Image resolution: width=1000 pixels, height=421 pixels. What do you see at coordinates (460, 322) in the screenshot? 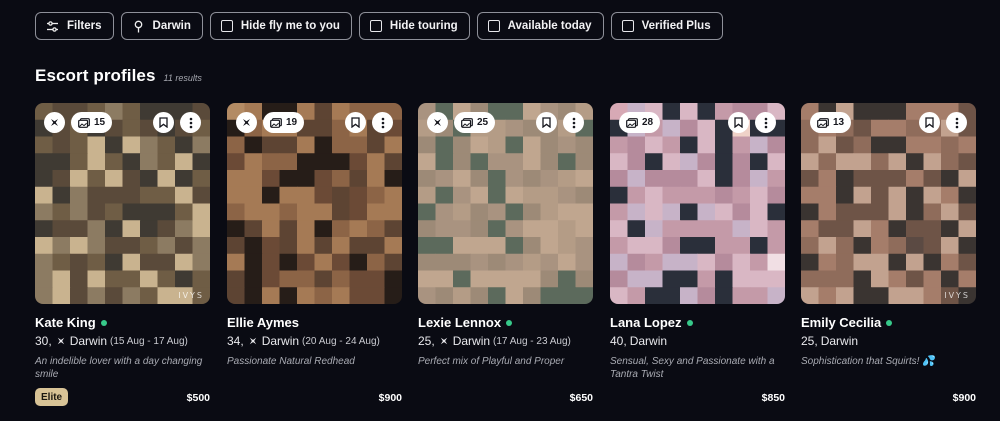
I see `profile-name-text: Lexie Lennox` at bounding box center [460, 322].